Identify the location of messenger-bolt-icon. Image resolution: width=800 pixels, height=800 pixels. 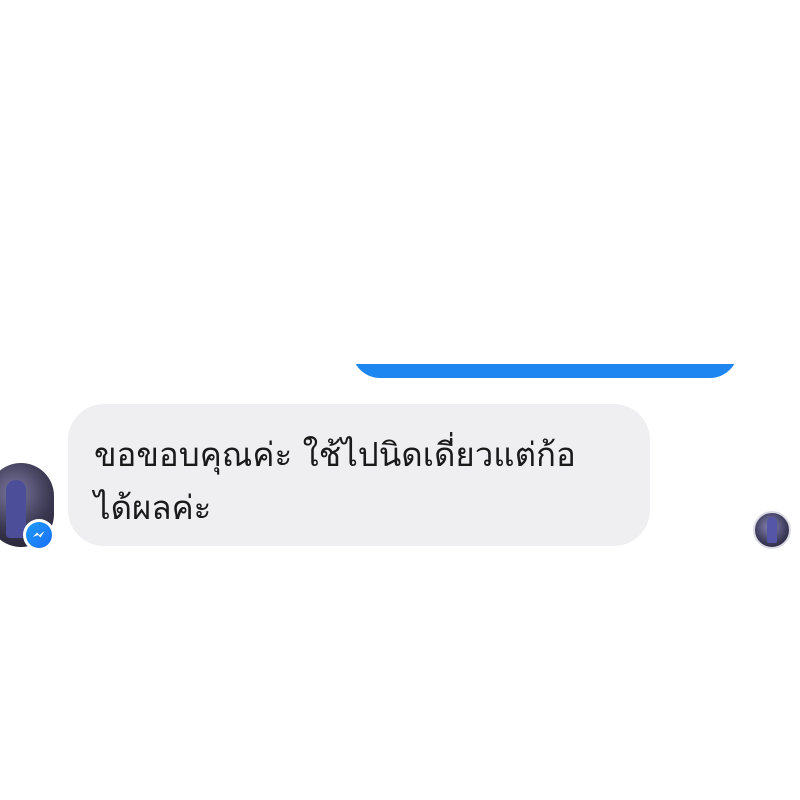
(39, 534).